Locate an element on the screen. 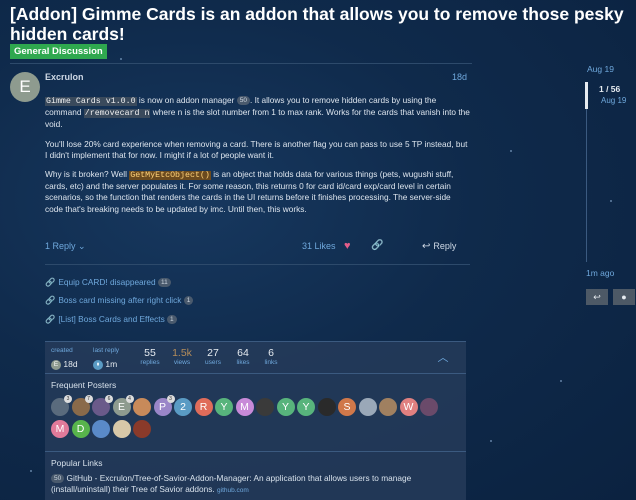  heart-icon: ♥ is located at coordinates (347, 246).